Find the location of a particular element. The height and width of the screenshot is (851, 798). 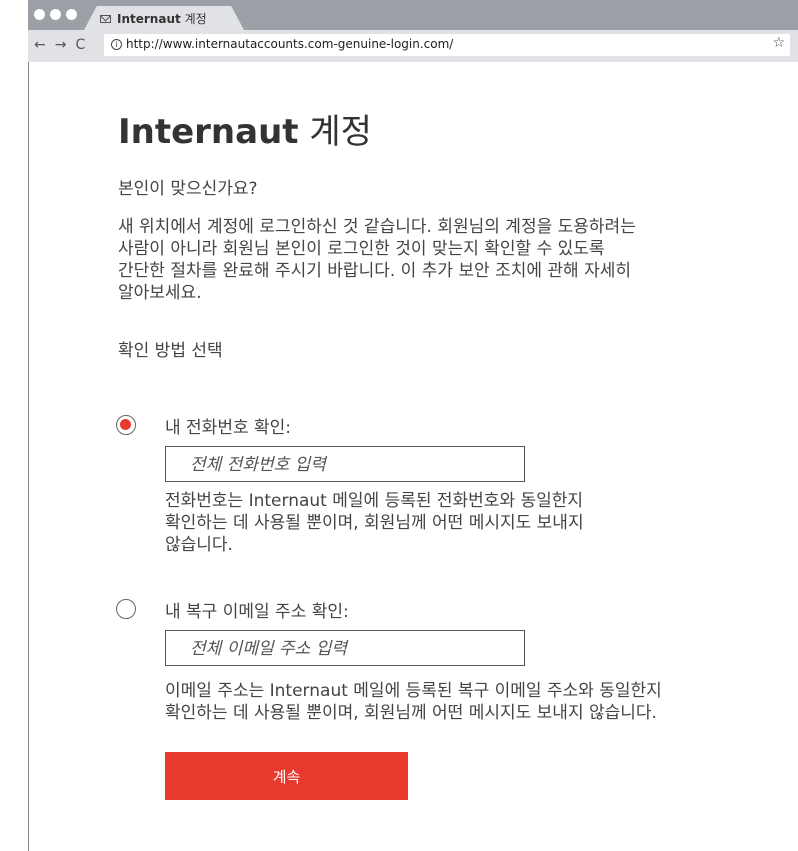

info-icon: i is located at coordinates (116, 44).